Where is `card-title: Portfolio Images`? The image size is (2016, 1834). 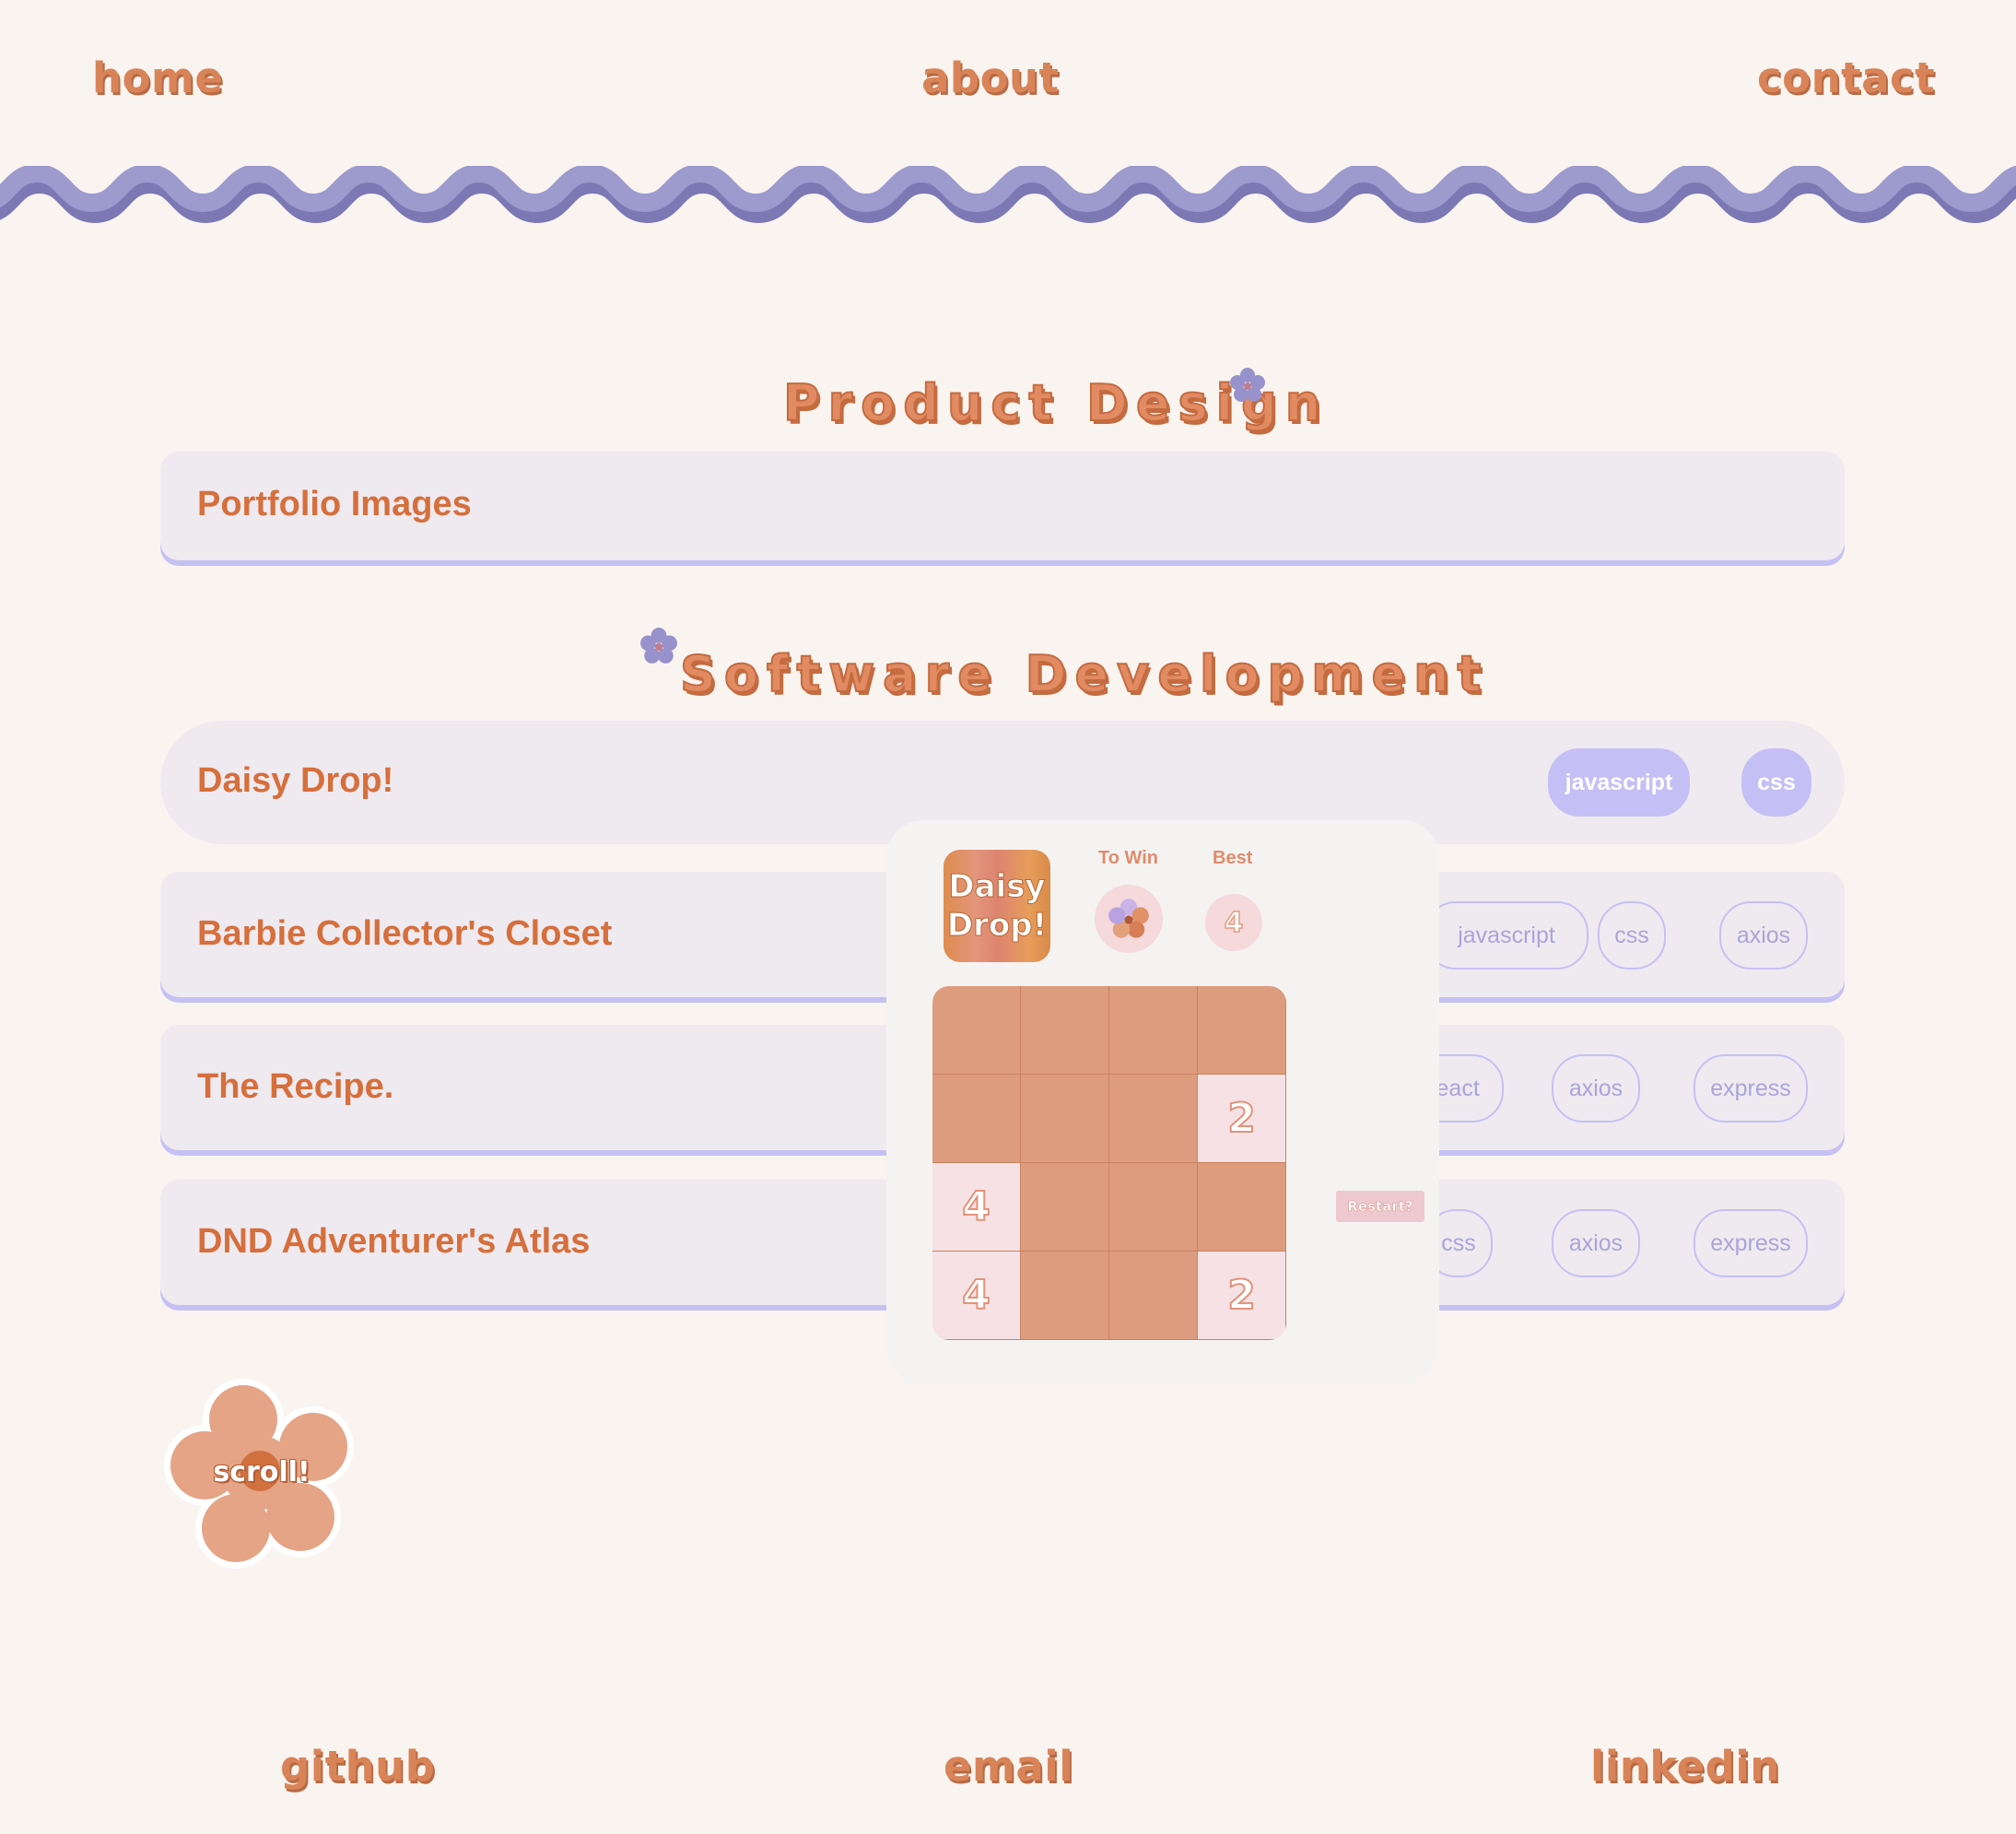
card-title: Portfolio Images is located at coordinates (334, 504).